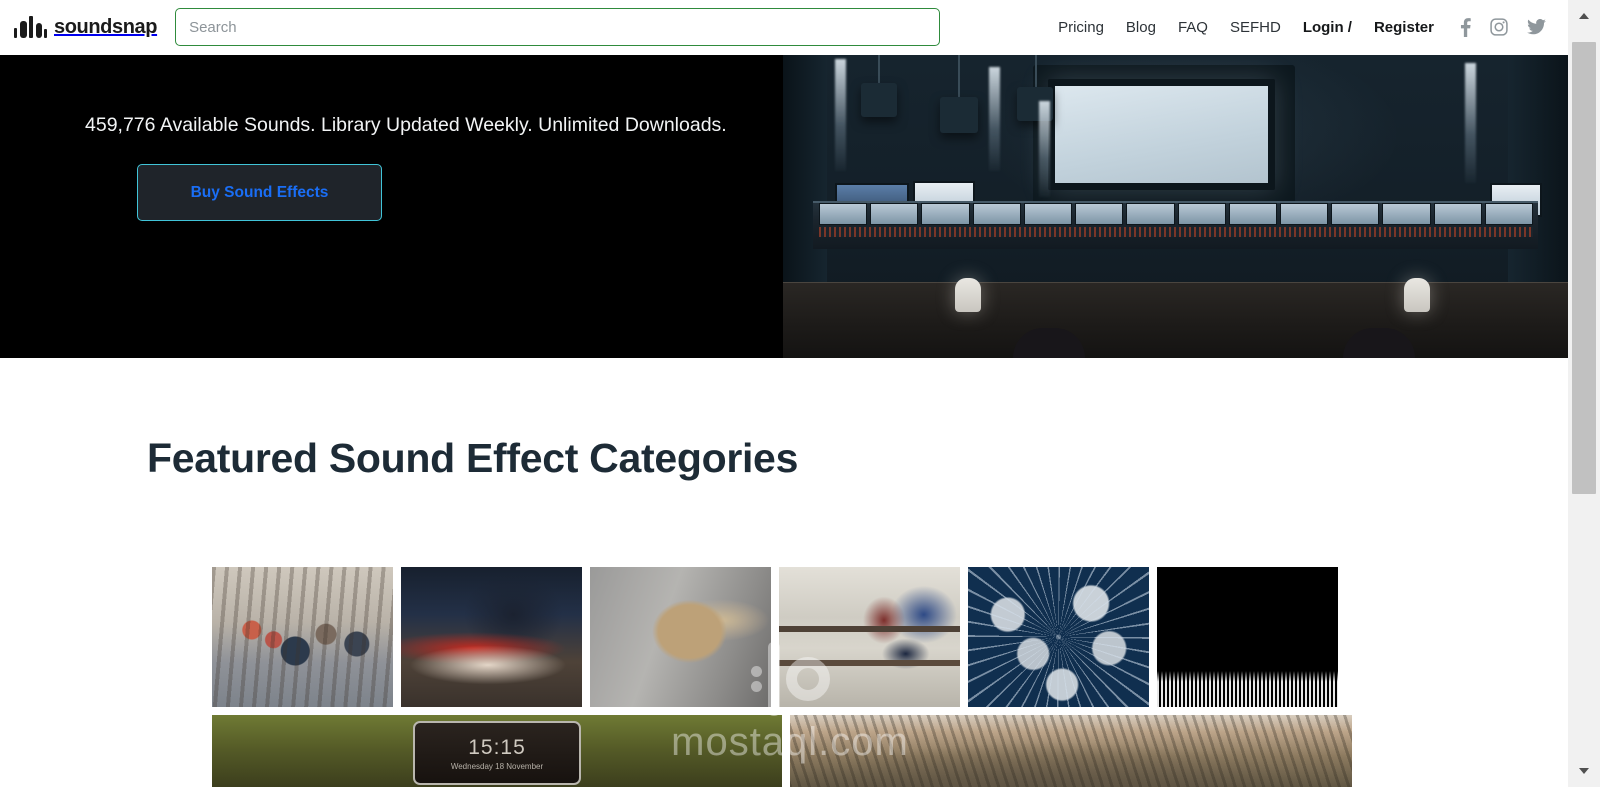 Image resolution: width=1600 pixels, height=787 pixels. Describe the element at coordinates (491, 637) in the screenshot. I see `tile-traffic-light-trails` at that location.